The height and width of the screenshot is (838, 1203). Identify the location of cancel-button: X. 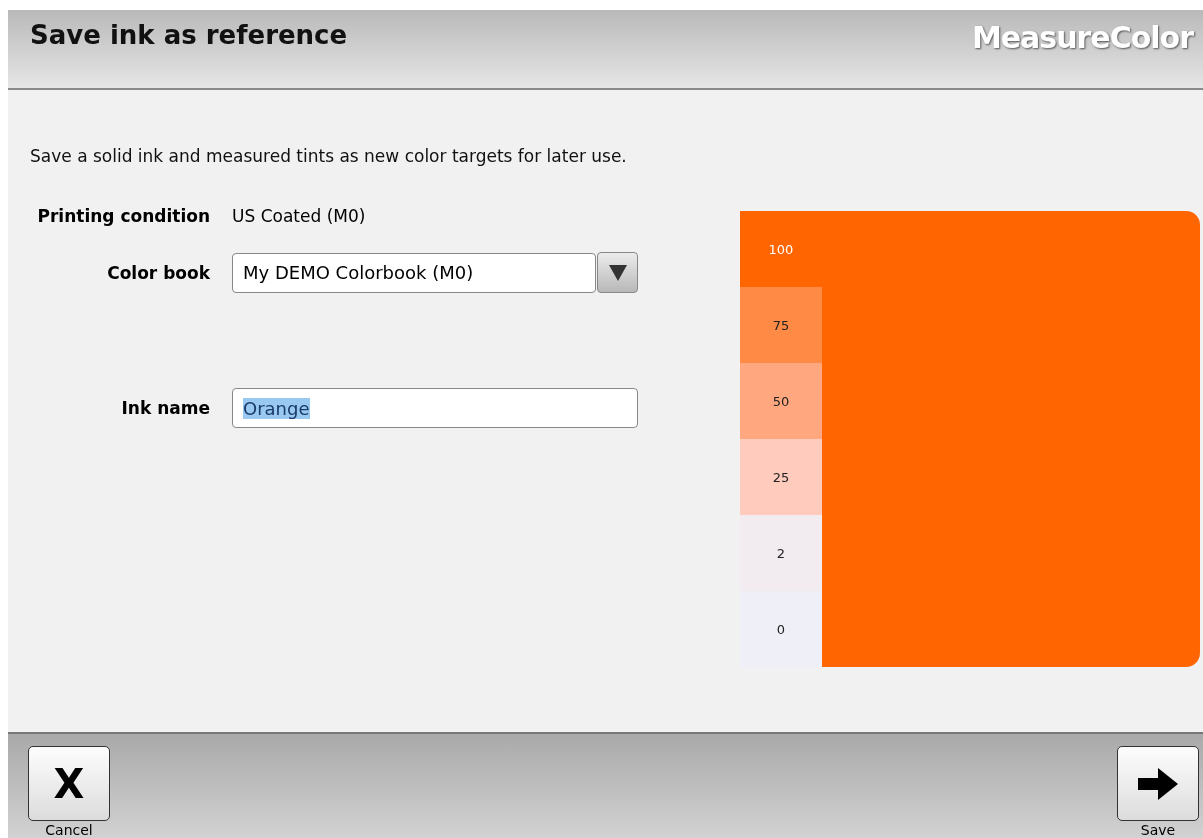
(69, 783).